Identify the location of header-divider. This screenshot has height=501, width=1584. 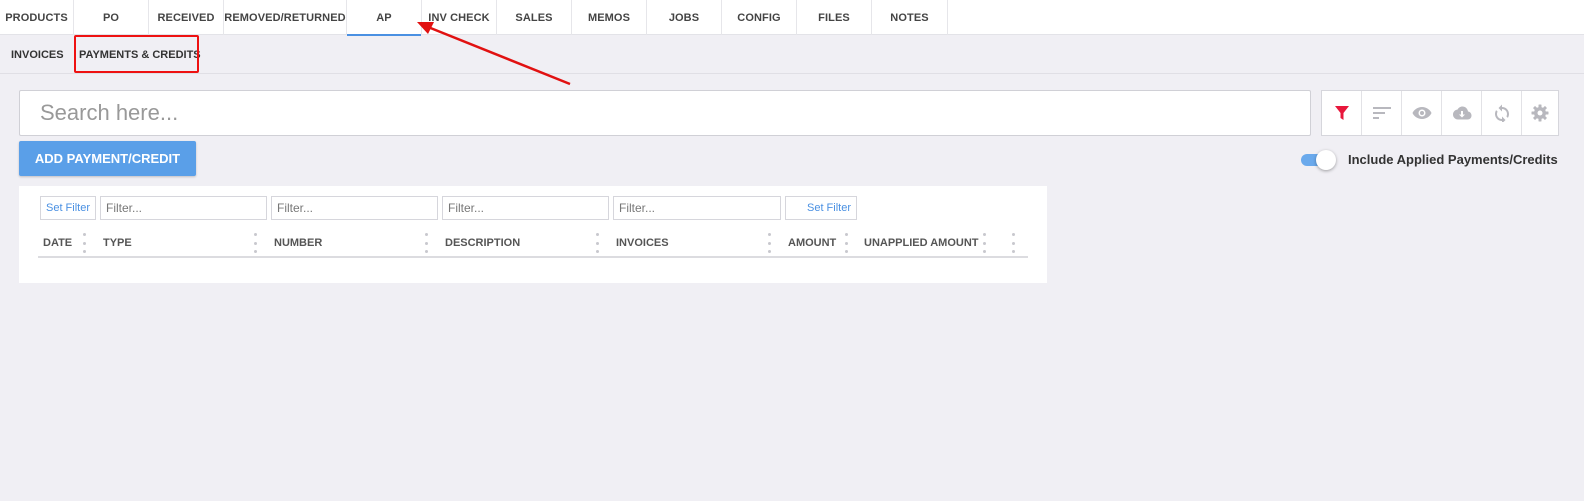
(533, 257).